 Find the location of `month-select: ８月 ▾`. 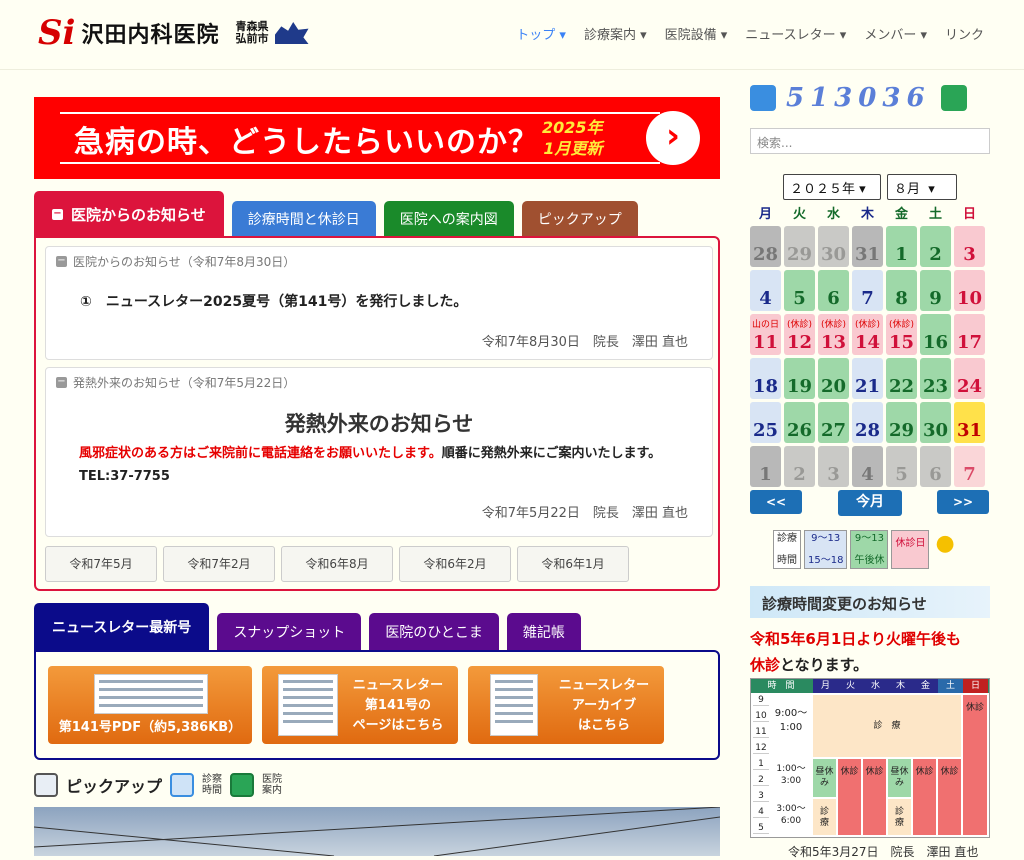

month-select: ８月 ▾ is located at coordinates (922, 187).